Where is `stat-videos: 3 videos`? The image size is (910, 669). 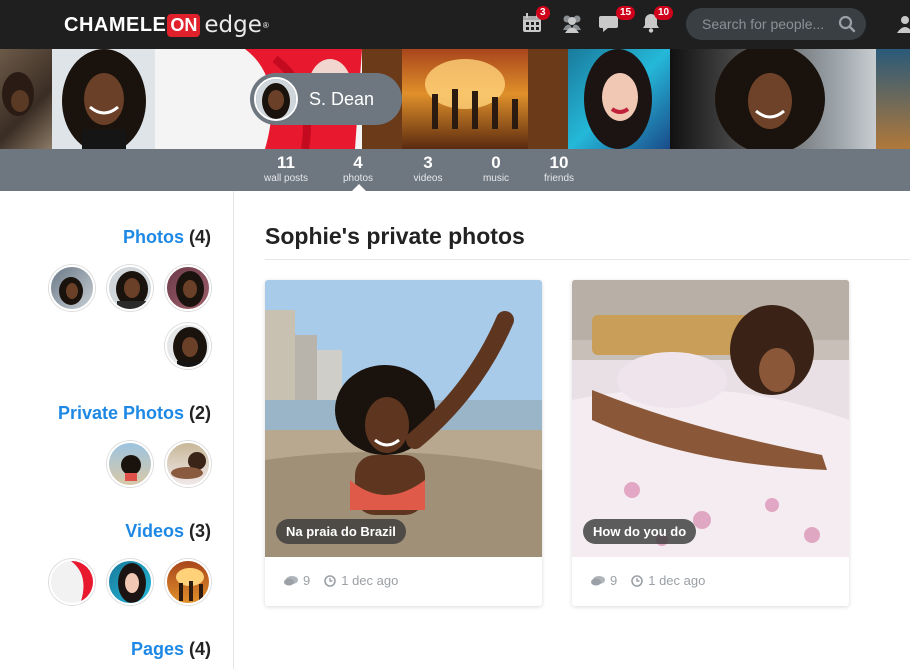 stat-videos: 3 videos is located at coordinates (428, 169).